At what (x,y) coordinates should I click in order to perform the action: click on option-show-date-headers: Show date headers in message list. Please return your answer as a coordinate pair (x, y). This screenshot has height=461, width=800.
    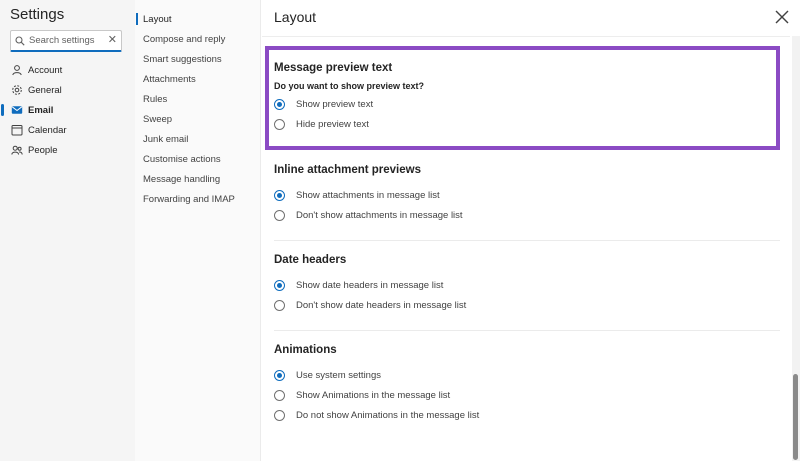
    Looking at the image, I should click on (527, 285).